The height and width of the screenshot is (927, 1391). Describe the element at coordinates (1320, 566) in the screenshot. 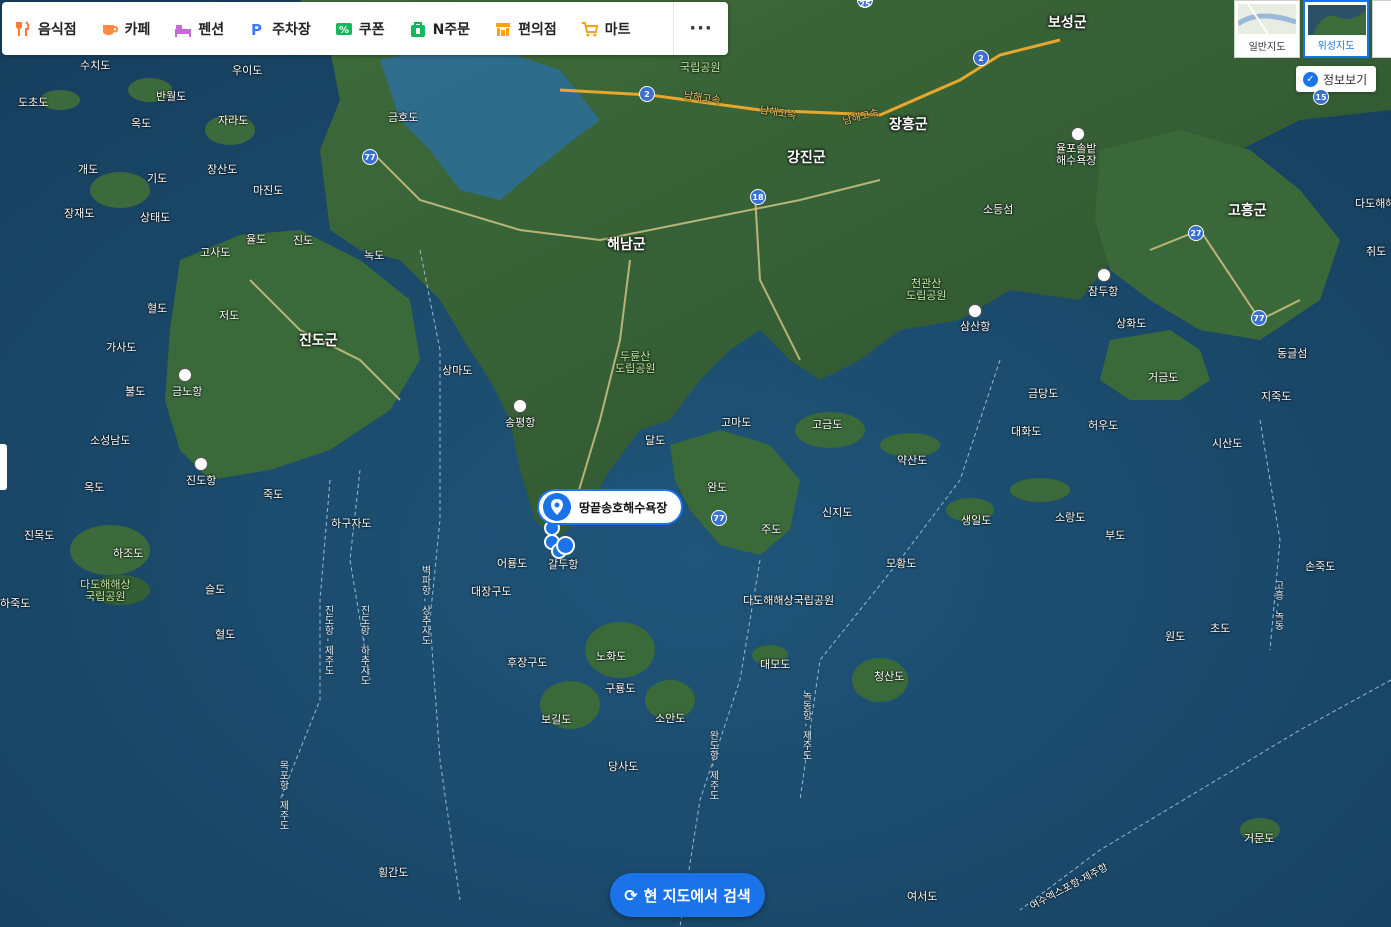

I see `island-label: 손죽도` at that location.